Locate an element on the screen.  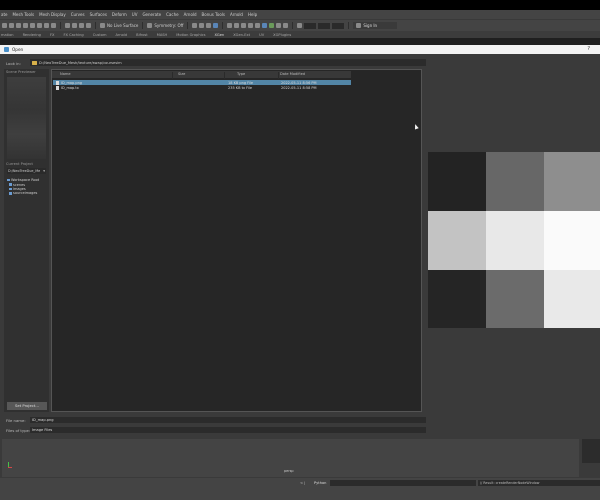
render-view-icon is located at coordinates (230, 25).